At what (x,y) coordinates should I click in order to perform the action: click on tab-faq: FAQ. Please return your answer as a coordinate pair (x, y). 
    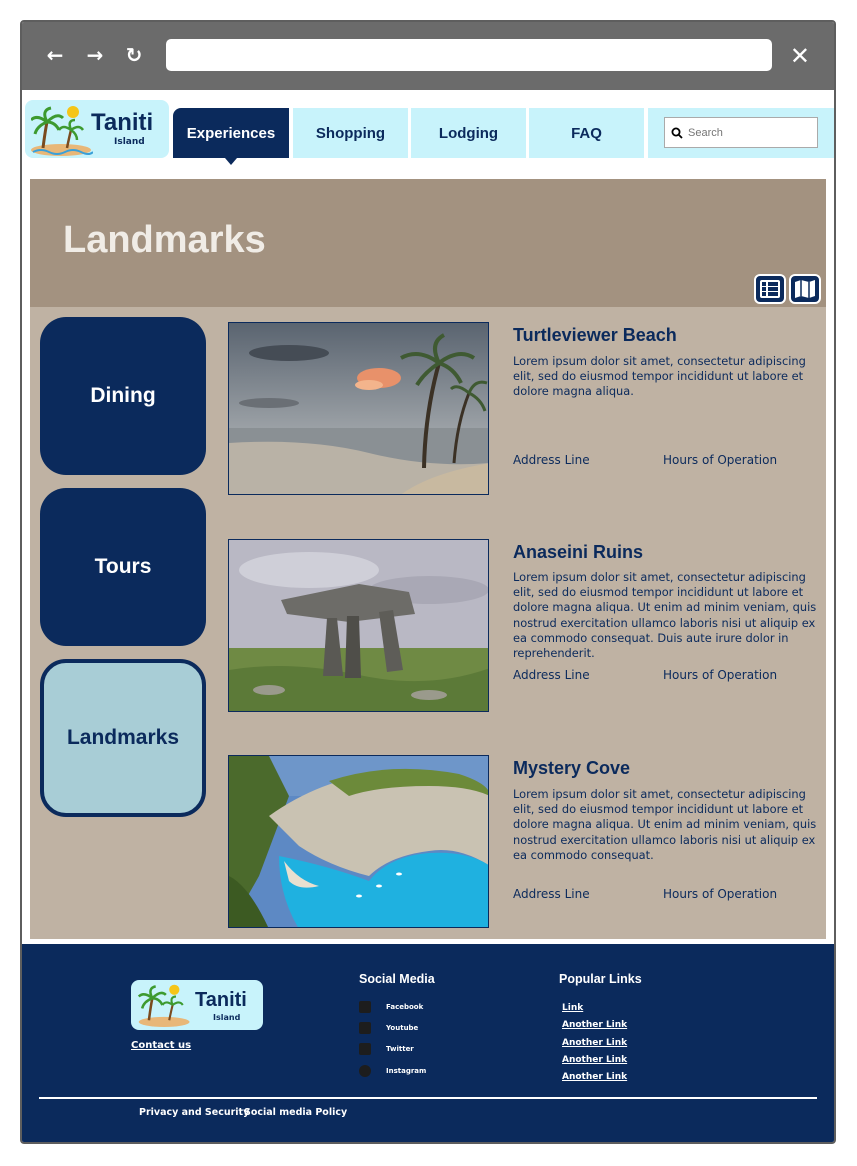
    Looking at the image, I should click on (586, 133).